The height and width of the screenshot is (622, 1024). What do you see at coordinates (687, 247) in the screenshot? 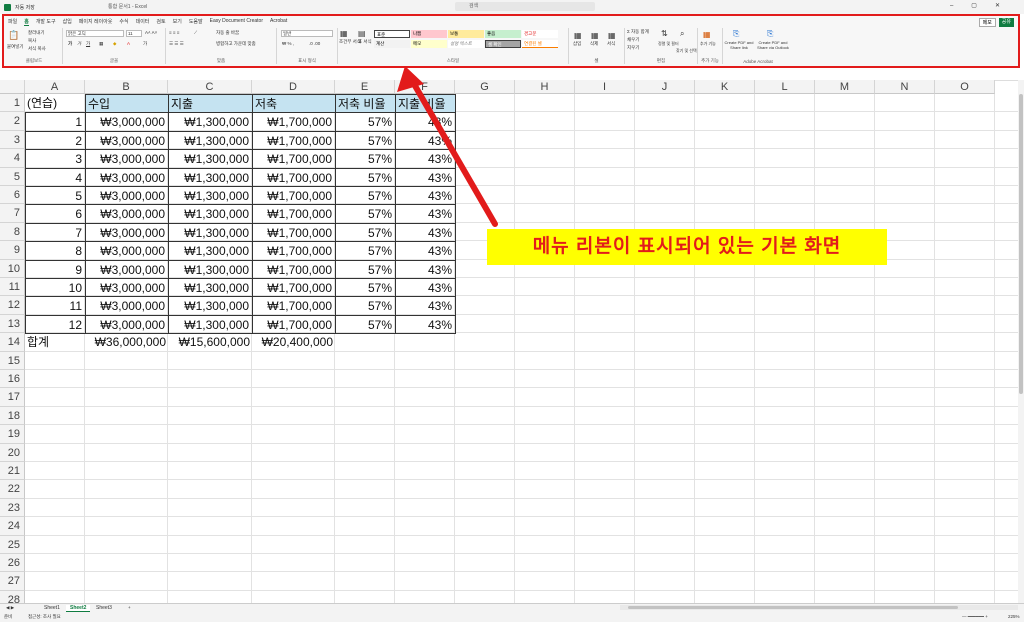
I see `callout-label: 메뉴 리본이 표시되어 있는 기본 화면` at bounding box center [687, 247].